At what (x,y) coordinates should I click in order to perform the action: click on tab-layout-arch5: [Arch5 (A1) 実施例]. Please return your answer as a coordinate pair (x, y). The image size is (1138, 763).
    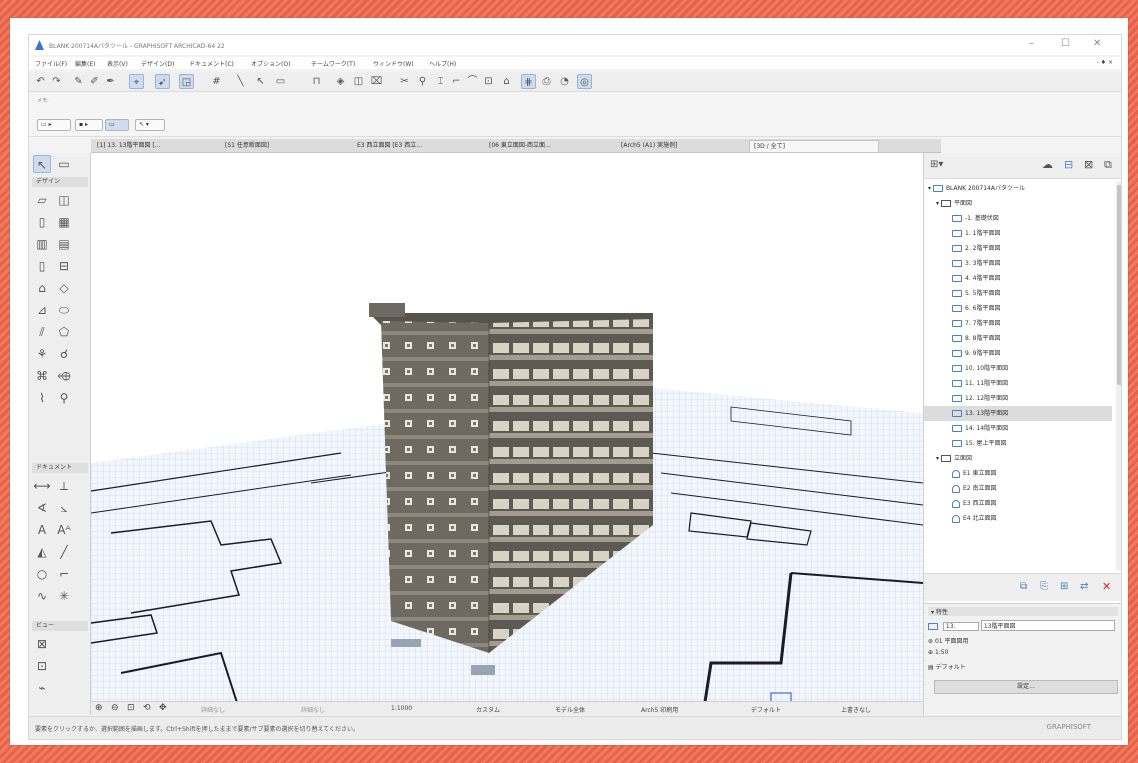
    Looking at the image, I should click on (681, 146).